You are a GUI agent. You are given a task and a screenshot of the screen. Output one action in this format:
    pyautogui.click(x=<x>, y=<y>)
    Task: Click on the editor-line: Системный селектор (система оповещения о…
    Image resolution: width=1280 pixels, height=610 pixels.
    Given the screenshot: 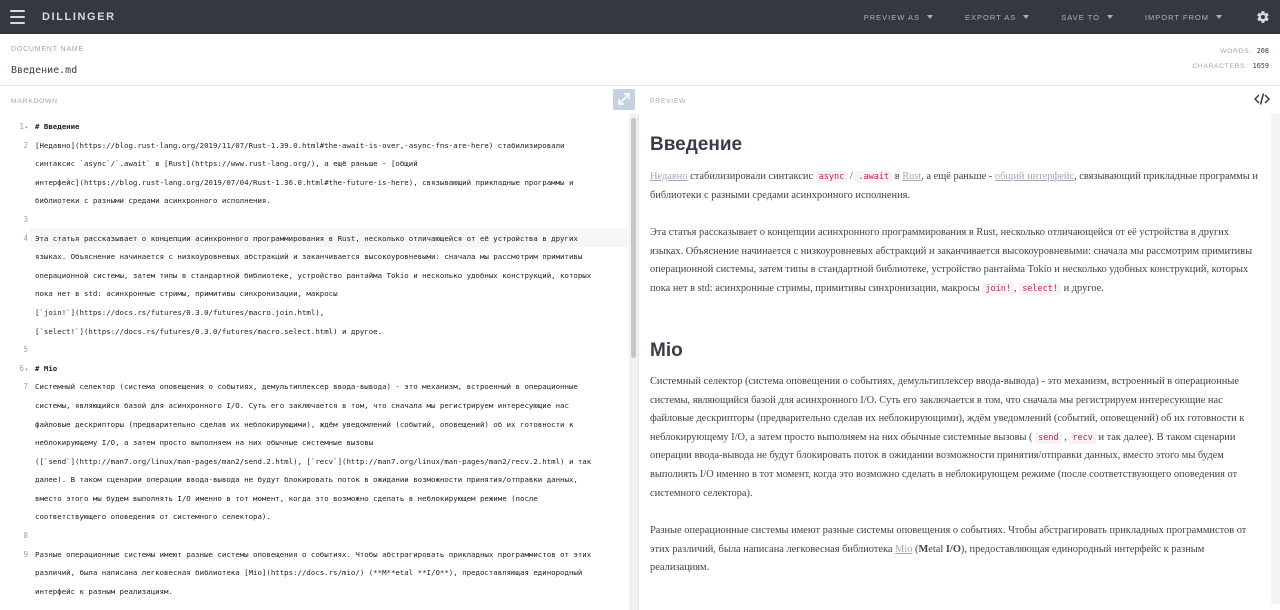 What is the action you would take?
    pyautogui.click(x=330, y=387)
    